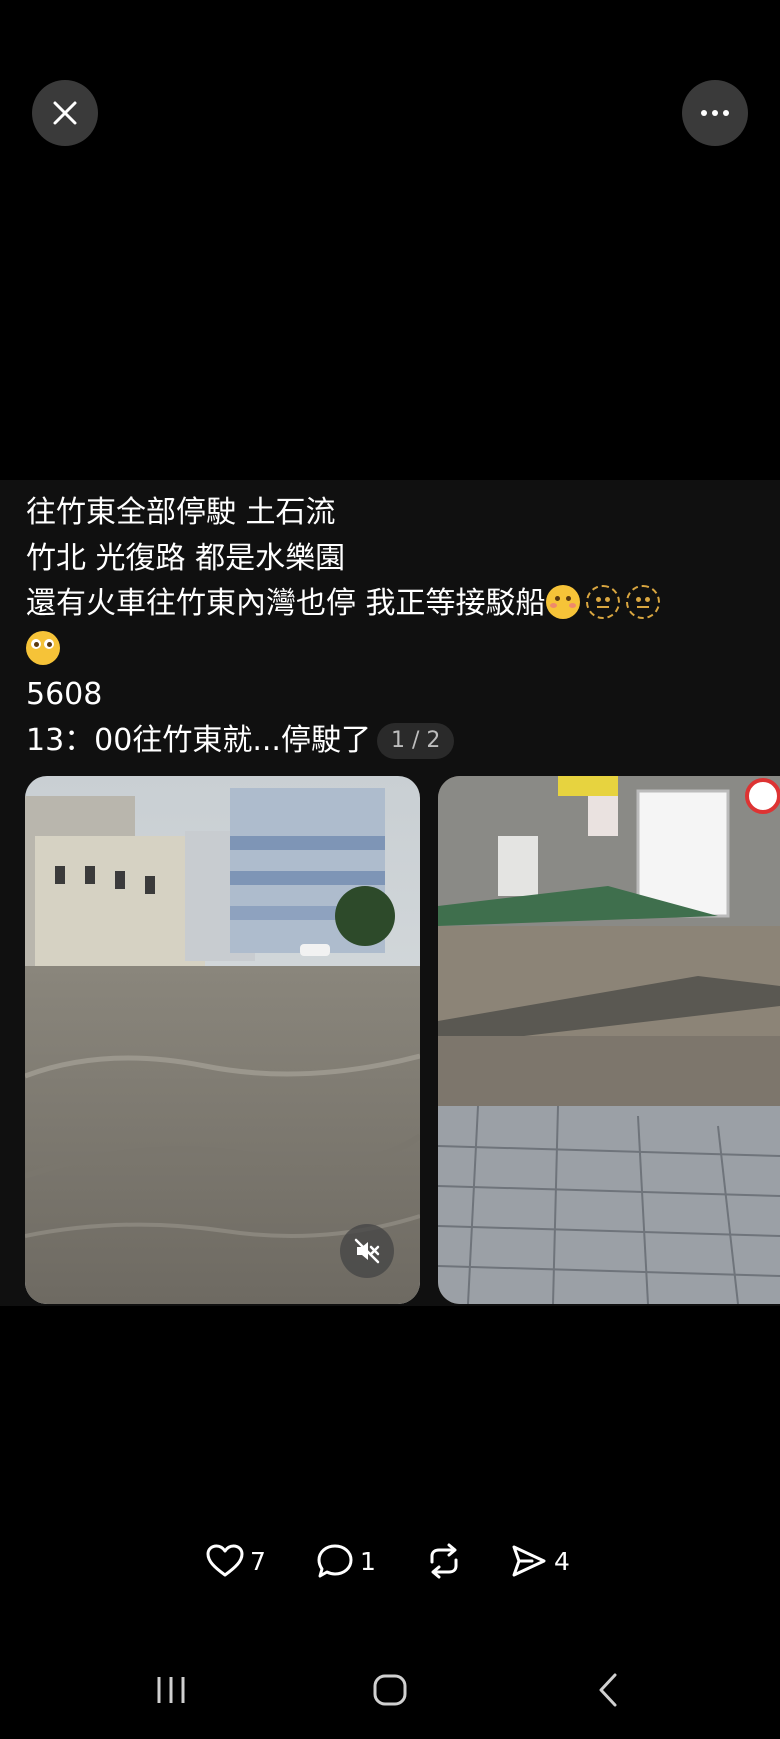 This screenshot has width=780, height=1739. I want to click on post-line-3: 還有火車往竹東內灣也停 我正等接駁船, so click(391, 604).